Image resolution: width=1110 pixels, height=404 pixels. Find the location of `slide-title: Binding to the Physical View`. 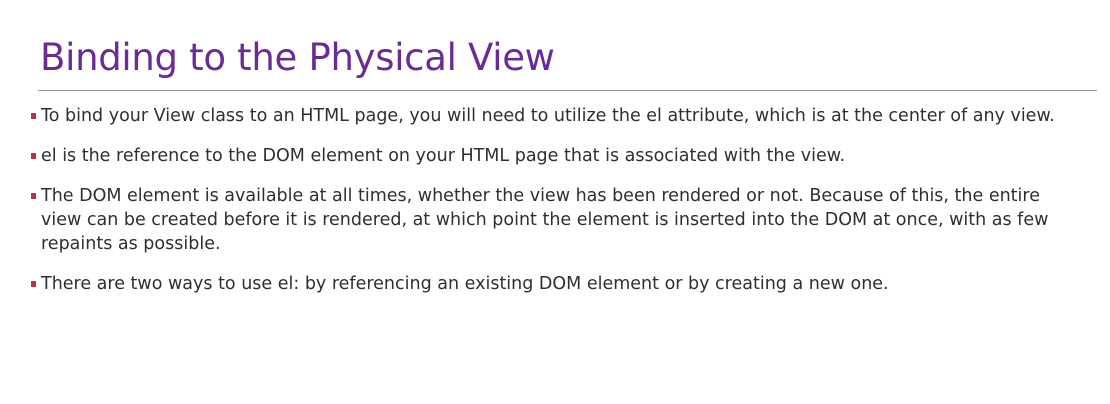

slide-title: Binding to the Physical View is located at coordinates (297, 57).